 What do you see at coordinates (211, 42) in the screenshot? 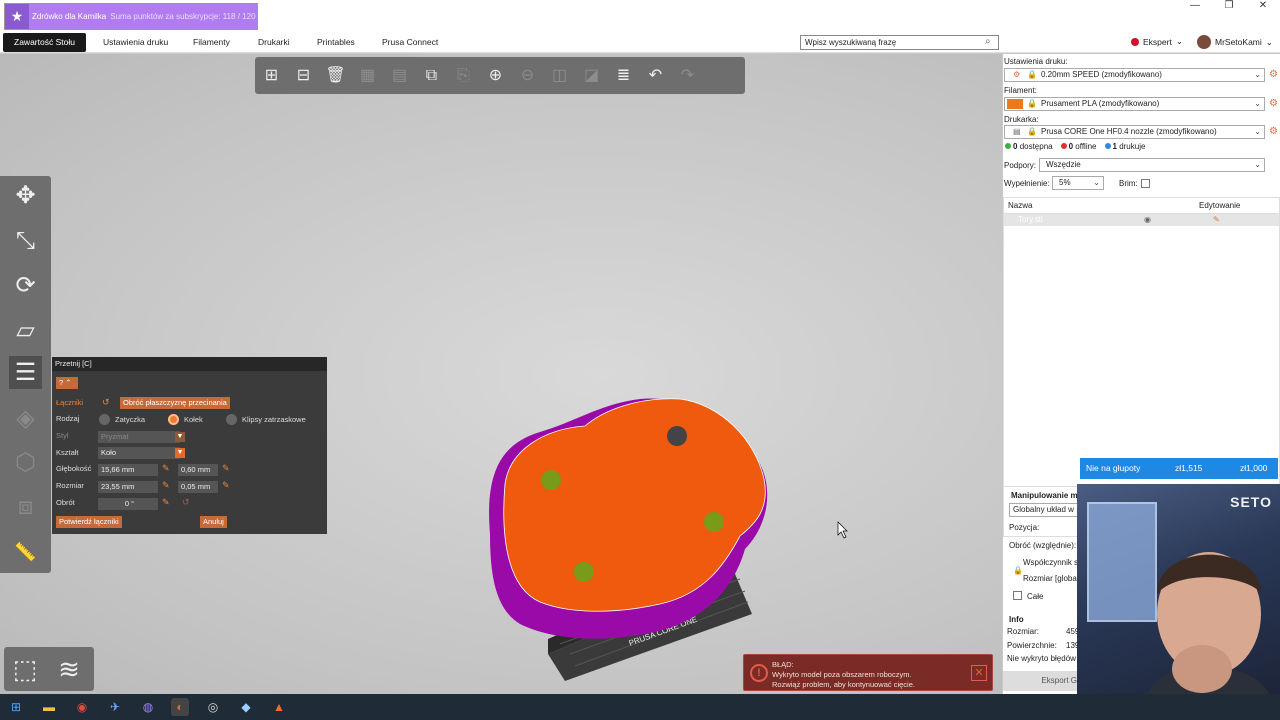
I see `tab-filaments: Filamenty` at bounding box center [211, 42].